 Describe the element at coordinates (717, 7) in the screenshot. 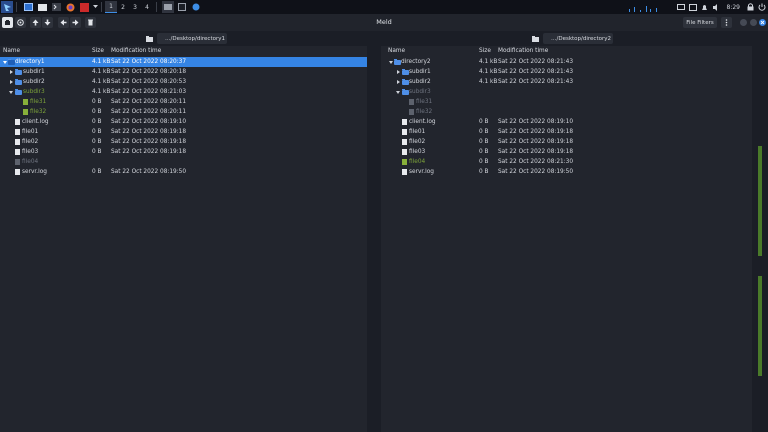

I see `volume-icon` at that location.